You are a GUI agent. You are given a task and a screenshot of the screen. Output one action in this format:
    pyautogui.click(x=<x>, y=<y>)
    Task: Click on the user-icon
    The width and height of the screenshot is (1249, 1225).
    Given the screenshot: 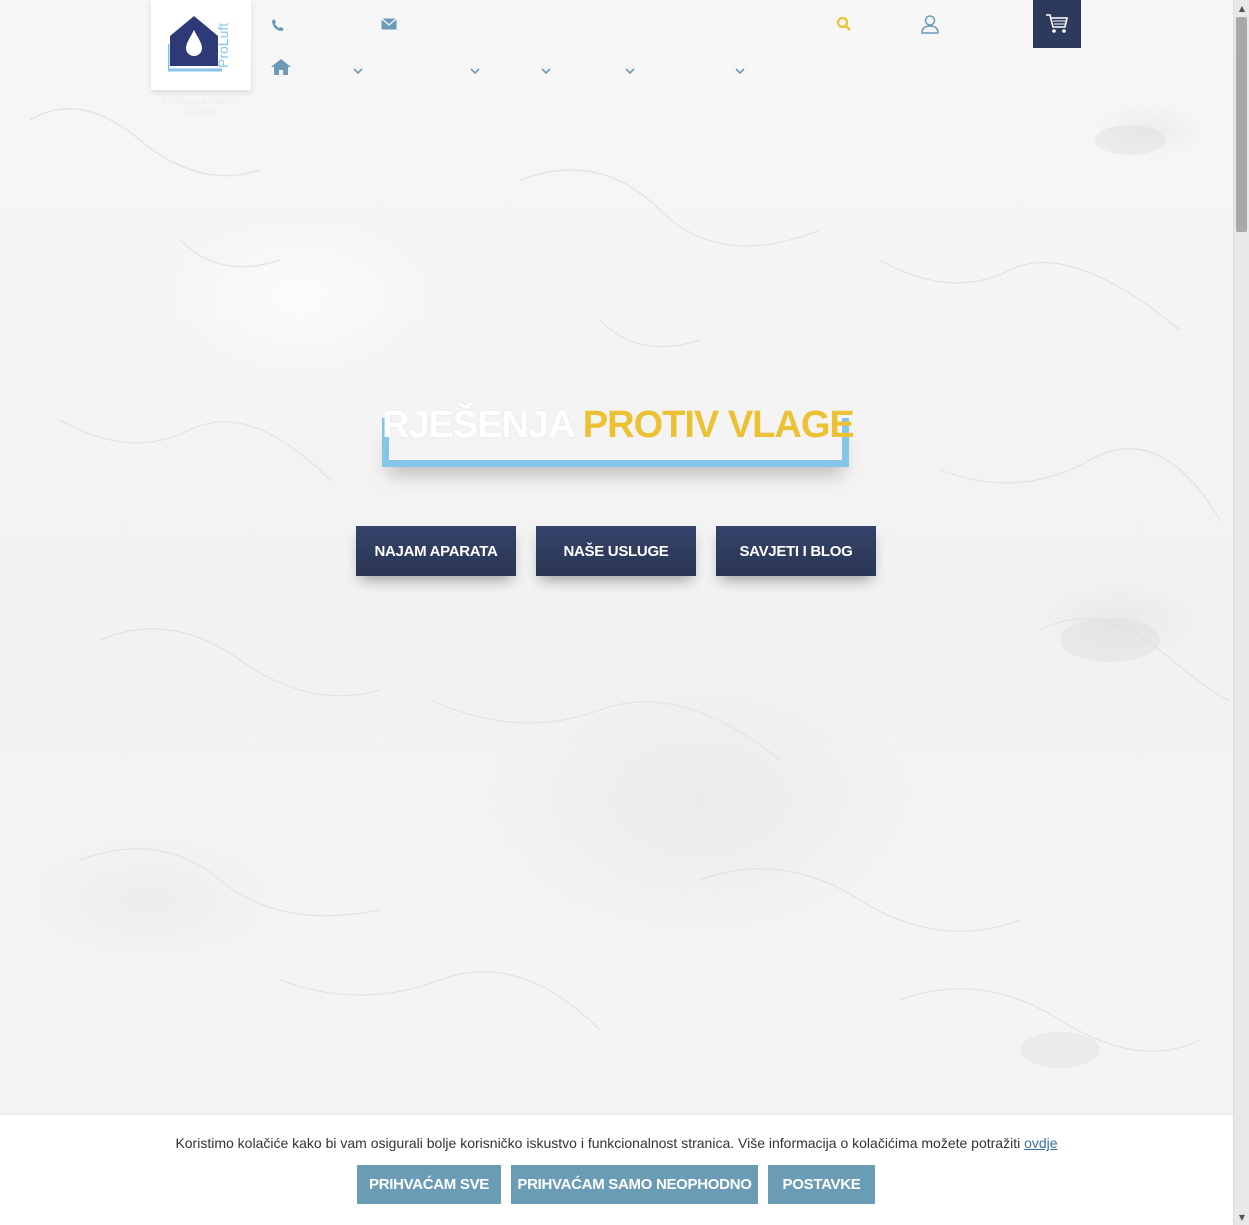 What is the action you would take?
    pyautogui.click(x=930, y=24)
    